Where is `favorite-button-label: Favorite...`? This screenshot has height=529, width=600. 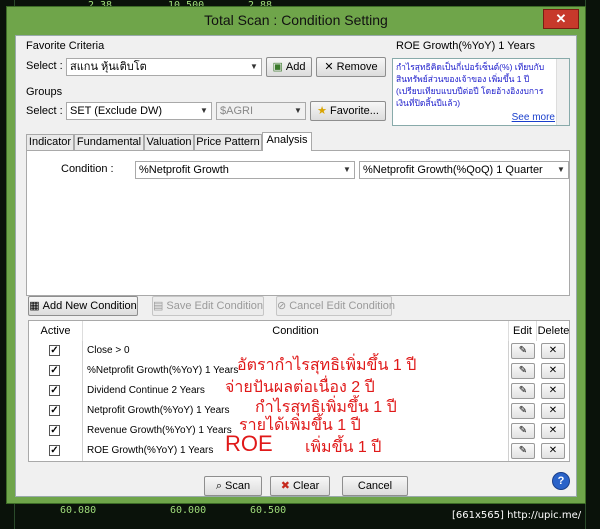
favorite-button-label: Favorite... is located at coordinates (354, 111).